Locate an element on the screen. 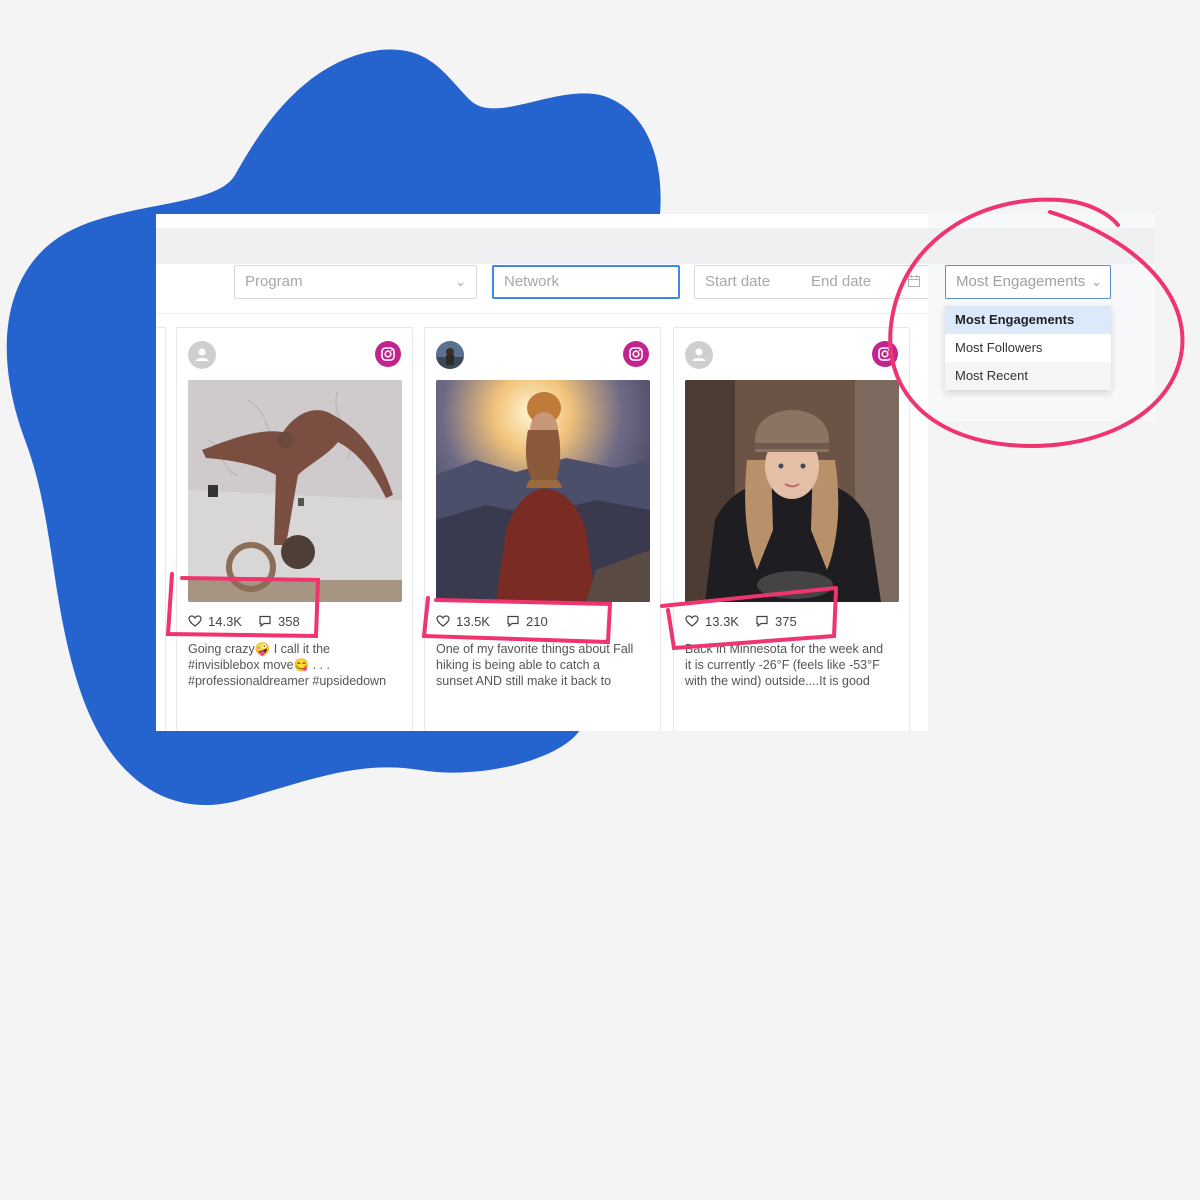  sort-select: Most Engagements ⌄ is located at coordinates (1028, 282).